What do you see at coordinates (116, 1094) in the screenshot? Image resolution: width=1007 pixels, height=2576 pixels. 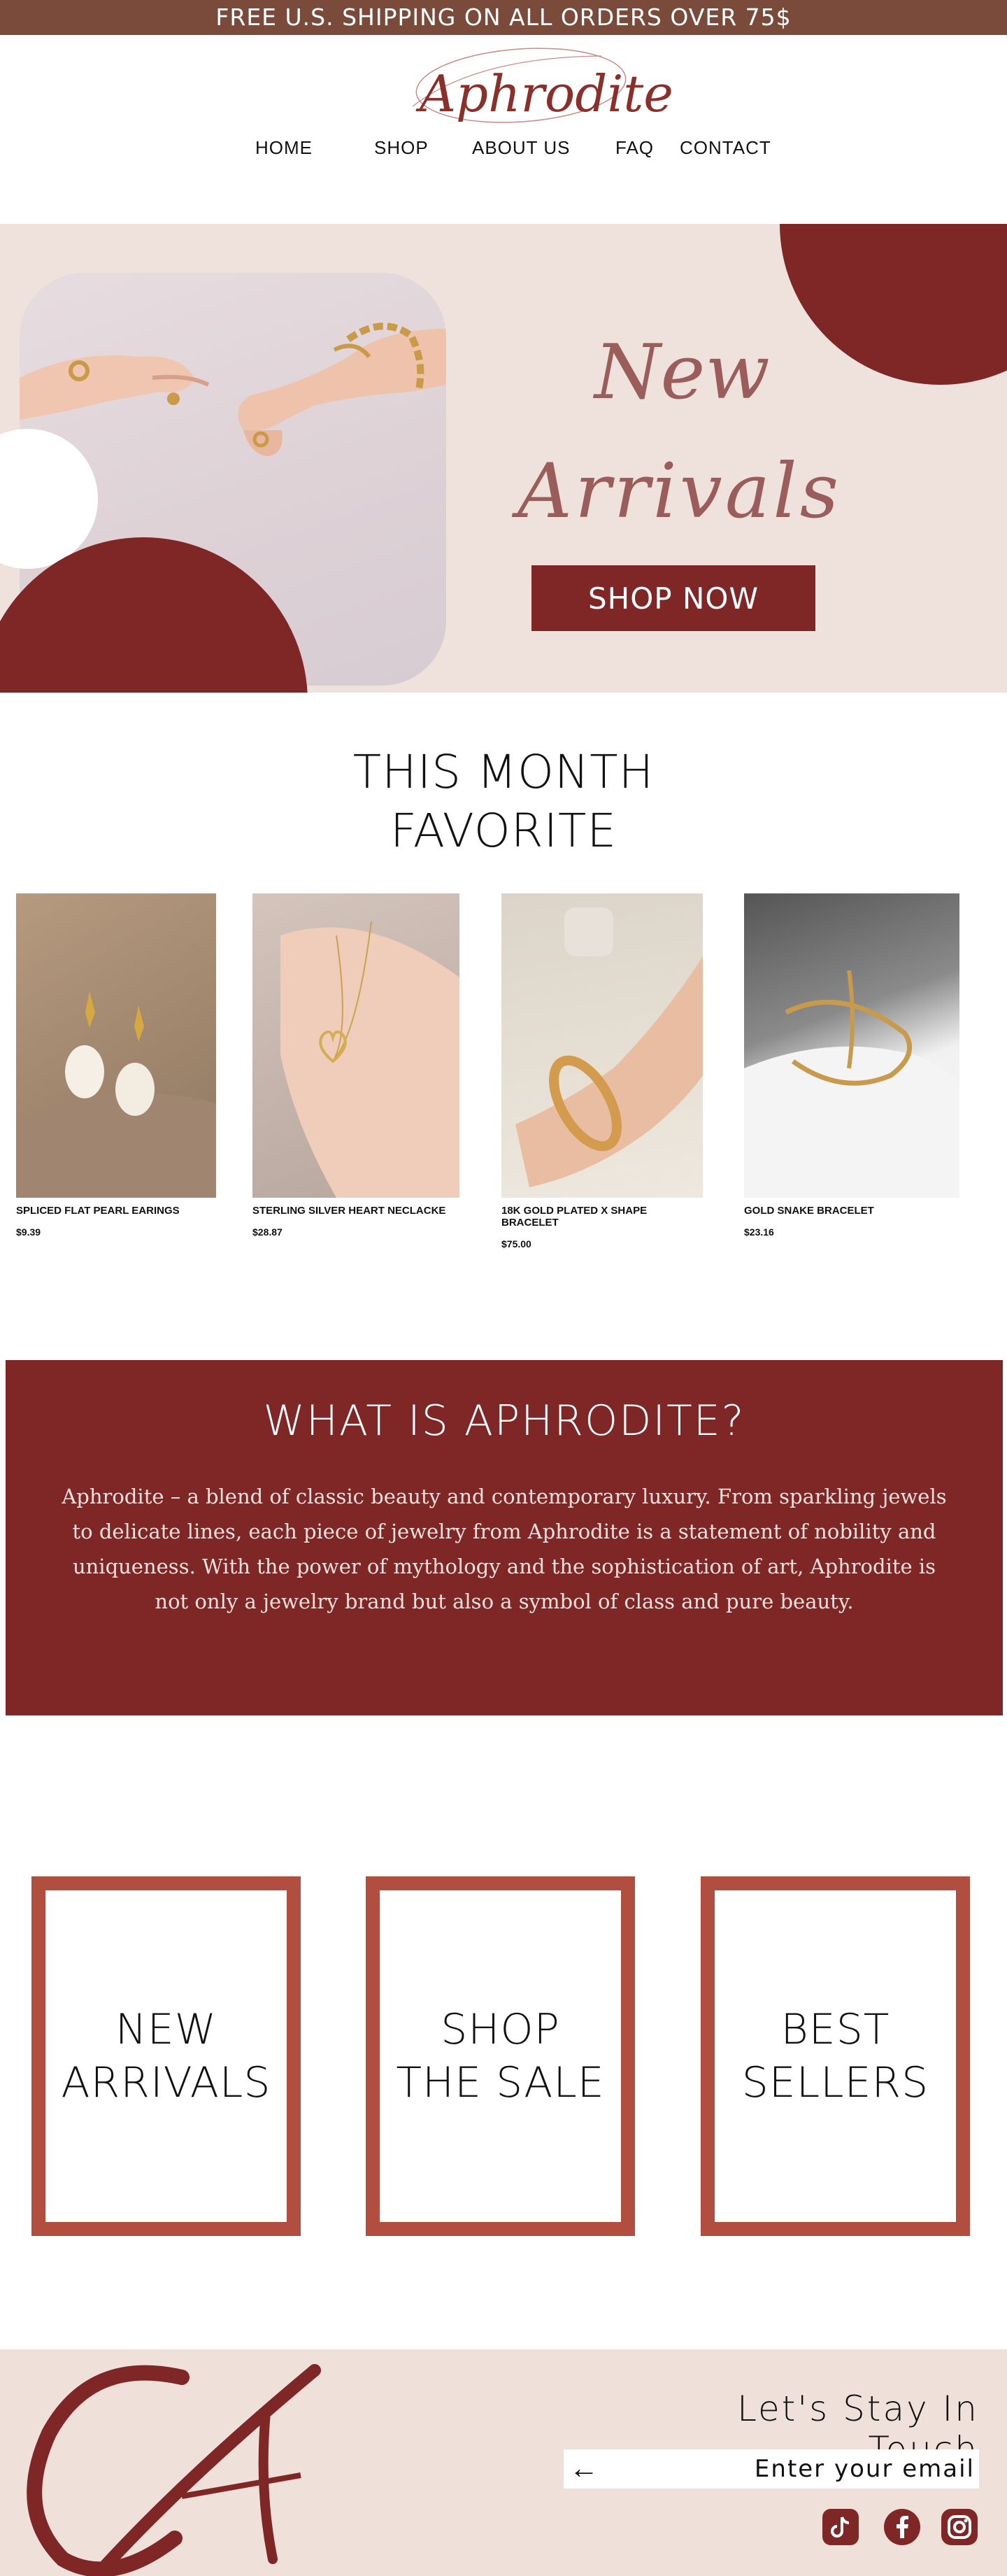 I see `pearl-earrings-illustration` at bounding box center [116, 1094].